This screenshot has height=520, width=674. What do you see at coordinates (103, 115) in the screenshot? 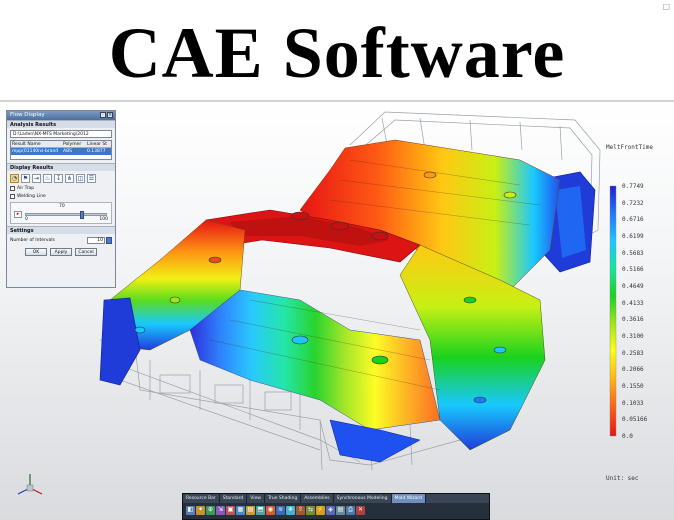
I see `panel-pin-icon: ·` at bounding box center [103, 115].